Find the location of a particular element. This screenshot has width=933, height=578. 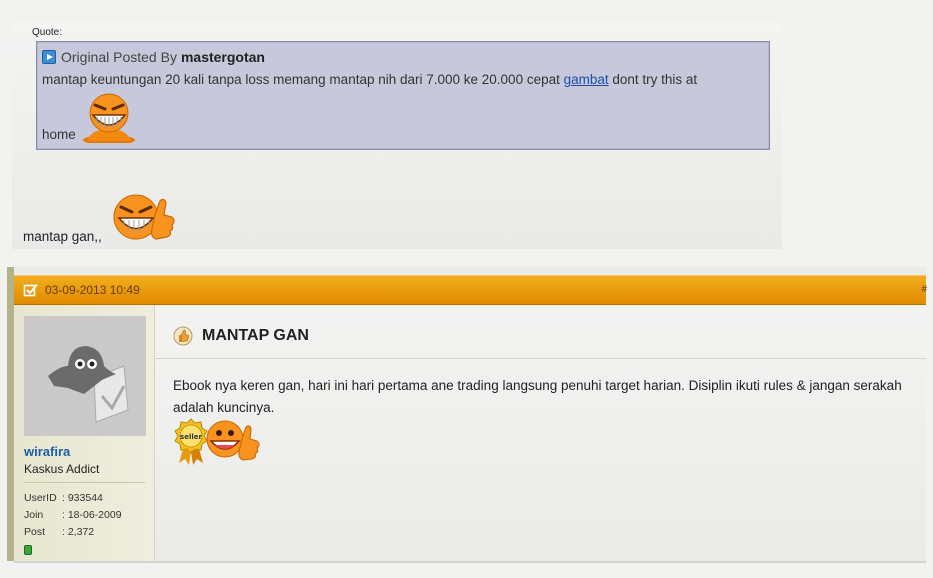

stat-value: : 2,372 is located at coordinates (78, 532).